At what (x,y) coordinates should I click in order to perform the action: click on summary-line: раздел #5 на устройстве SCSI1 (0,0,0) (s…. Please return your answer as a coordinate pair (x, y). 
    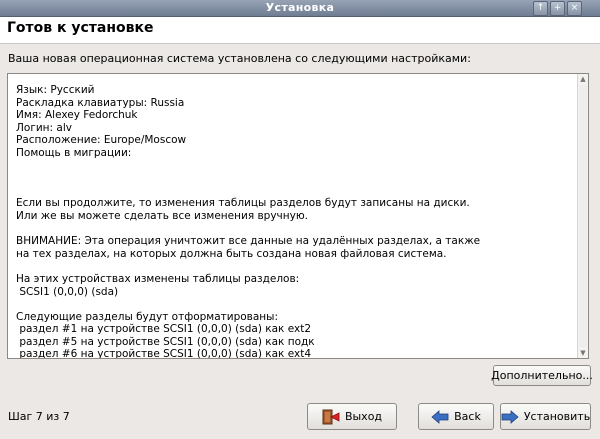
    Looking at the image, I should click on (165, 341).